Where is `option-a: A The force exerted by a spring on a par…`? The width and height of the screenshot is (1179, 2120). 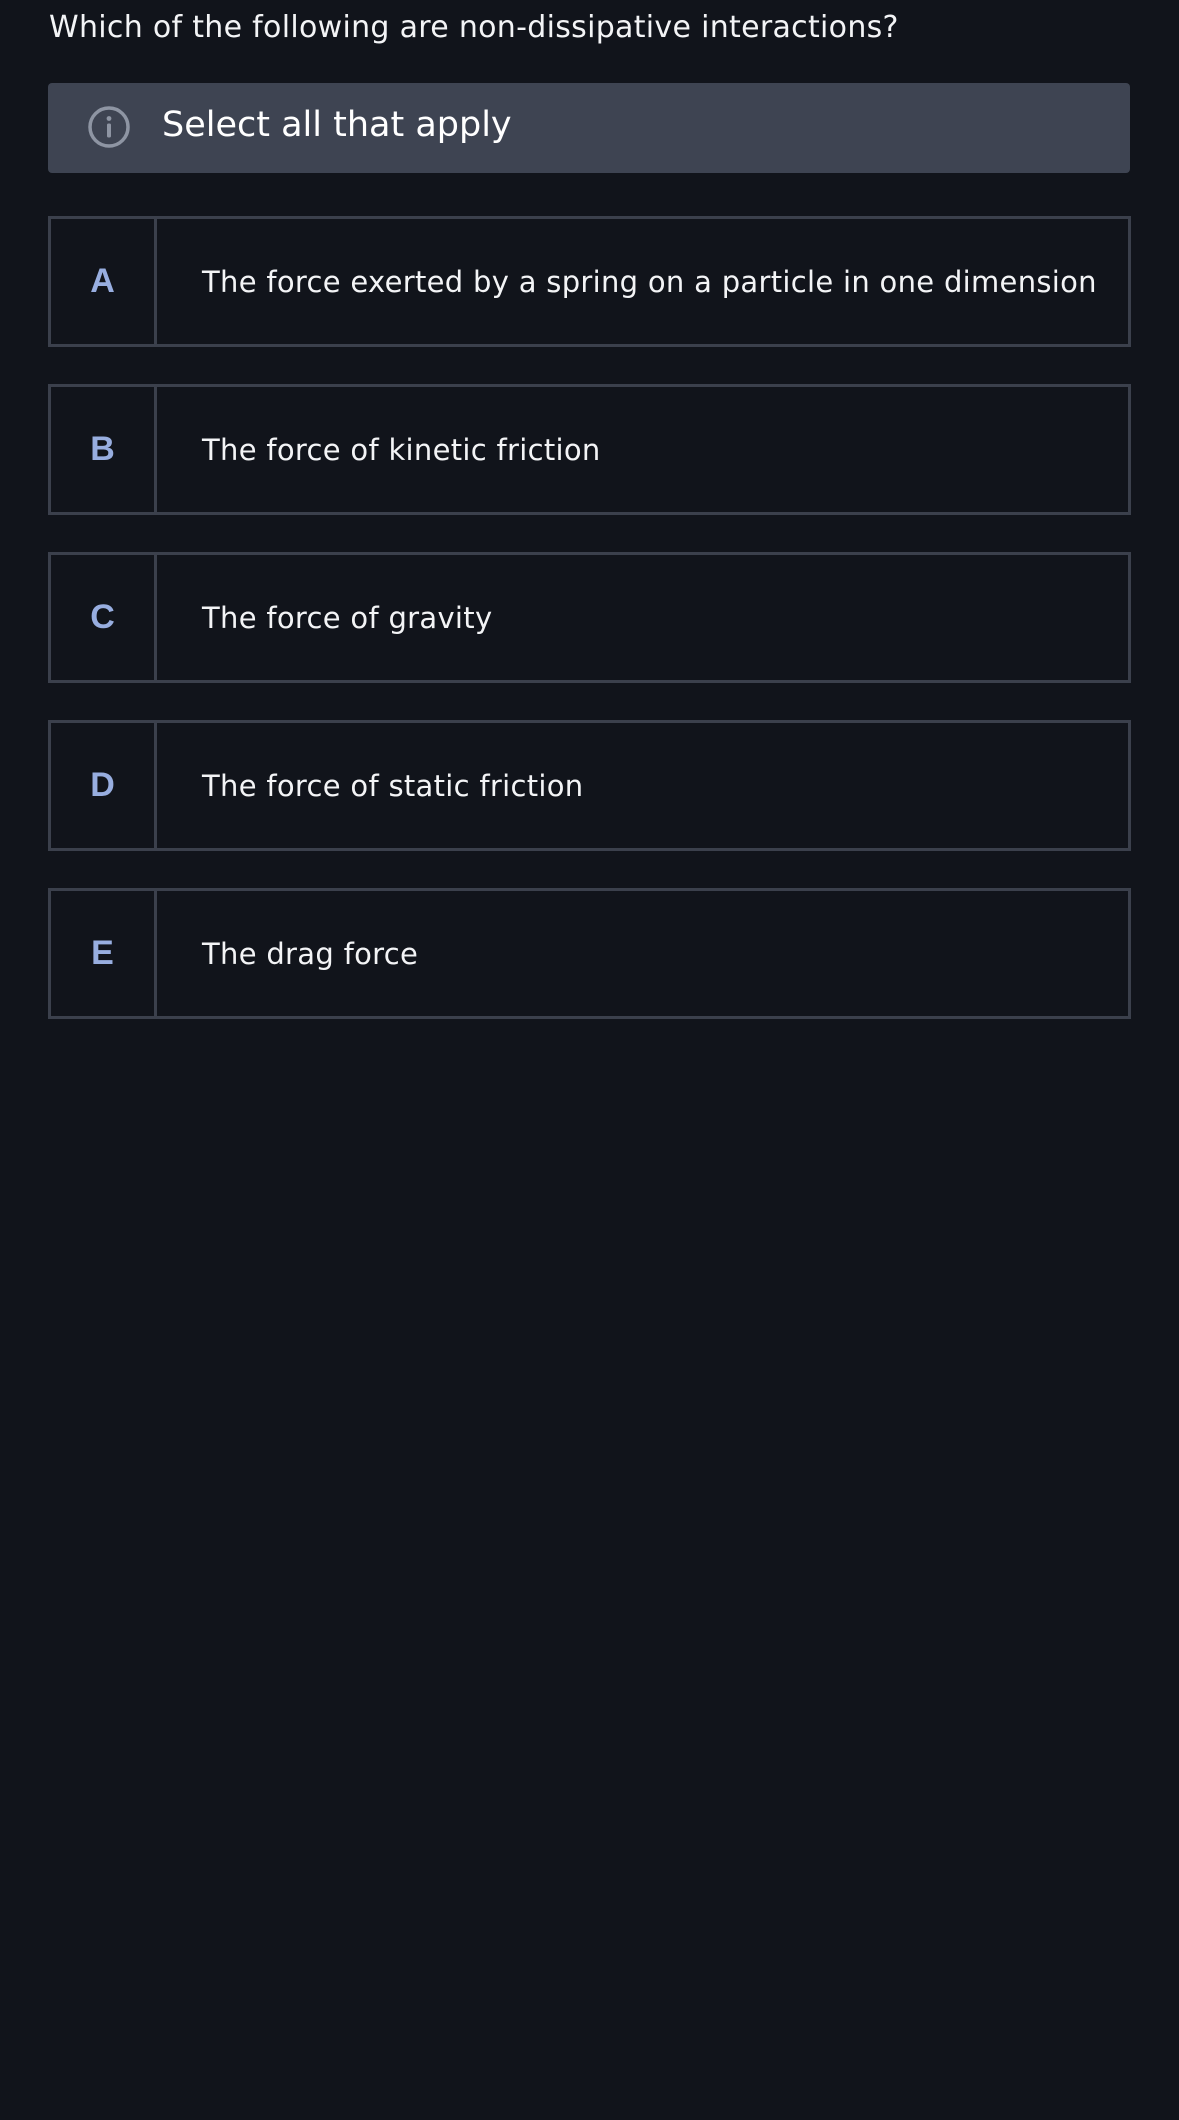 option-a: A The force exerted by a spring on a par… is located at coordinates (589, 281).